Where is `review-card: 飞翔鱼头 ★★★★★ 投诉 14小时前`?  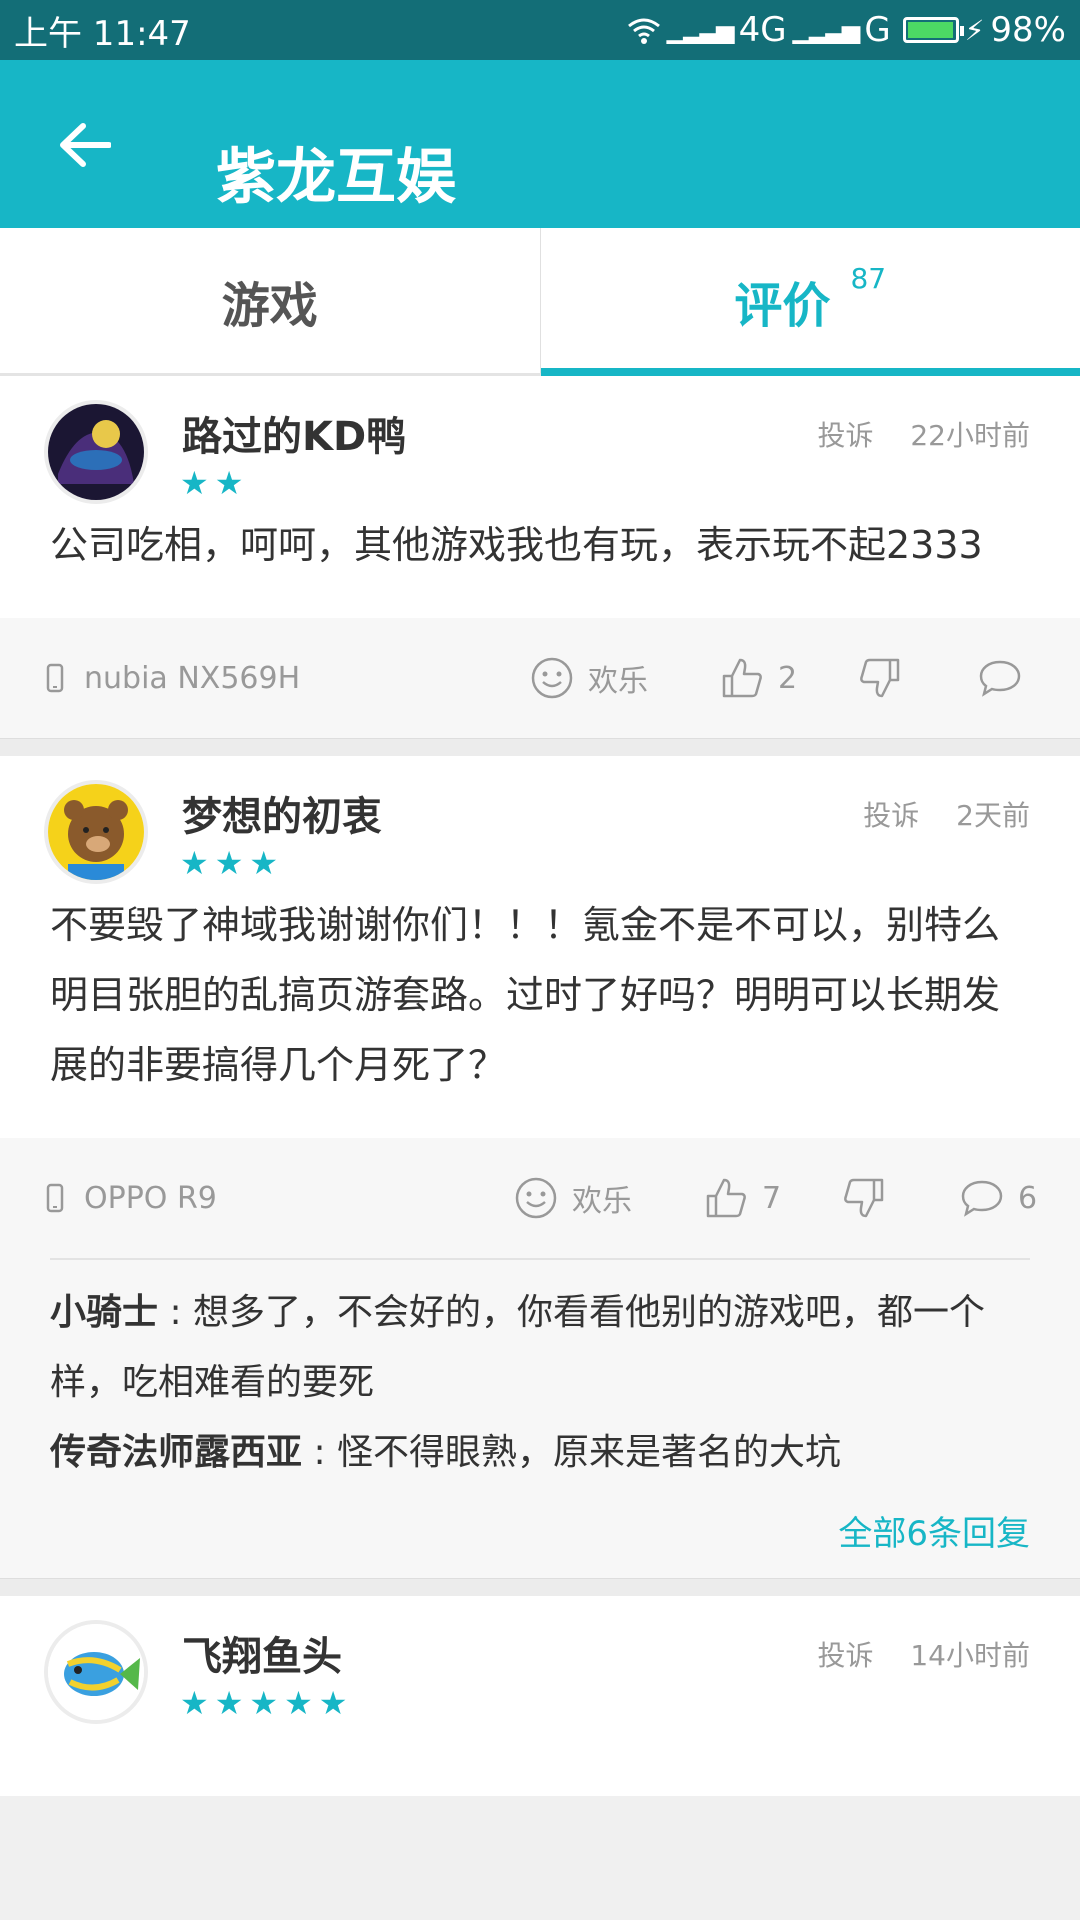
review-card: 飞翔鱼头 ★★★★★ 投诉 14小时前 is located at coordinates (540, 1696).